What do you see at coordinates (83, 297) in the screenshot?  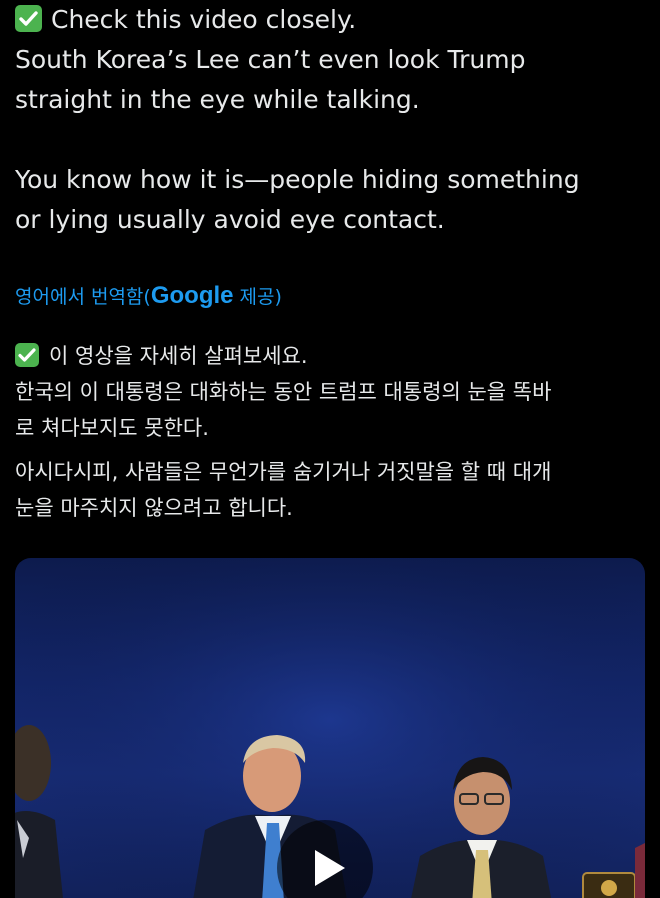 I see `translation-label: 영어에서 번역함(` at bounding box center [83, 297].